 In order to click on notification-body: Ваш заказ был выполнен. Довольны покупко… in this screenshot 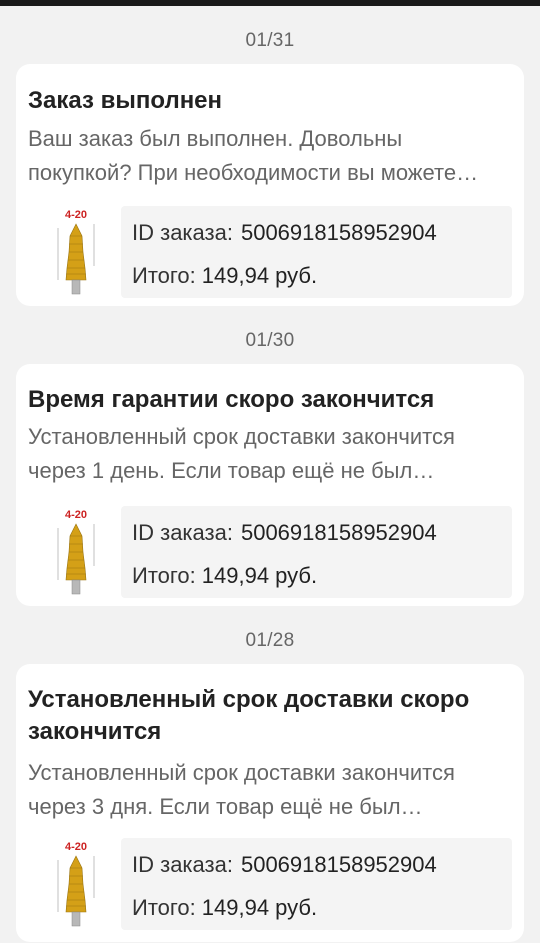, I will do `click(242, 155)`.